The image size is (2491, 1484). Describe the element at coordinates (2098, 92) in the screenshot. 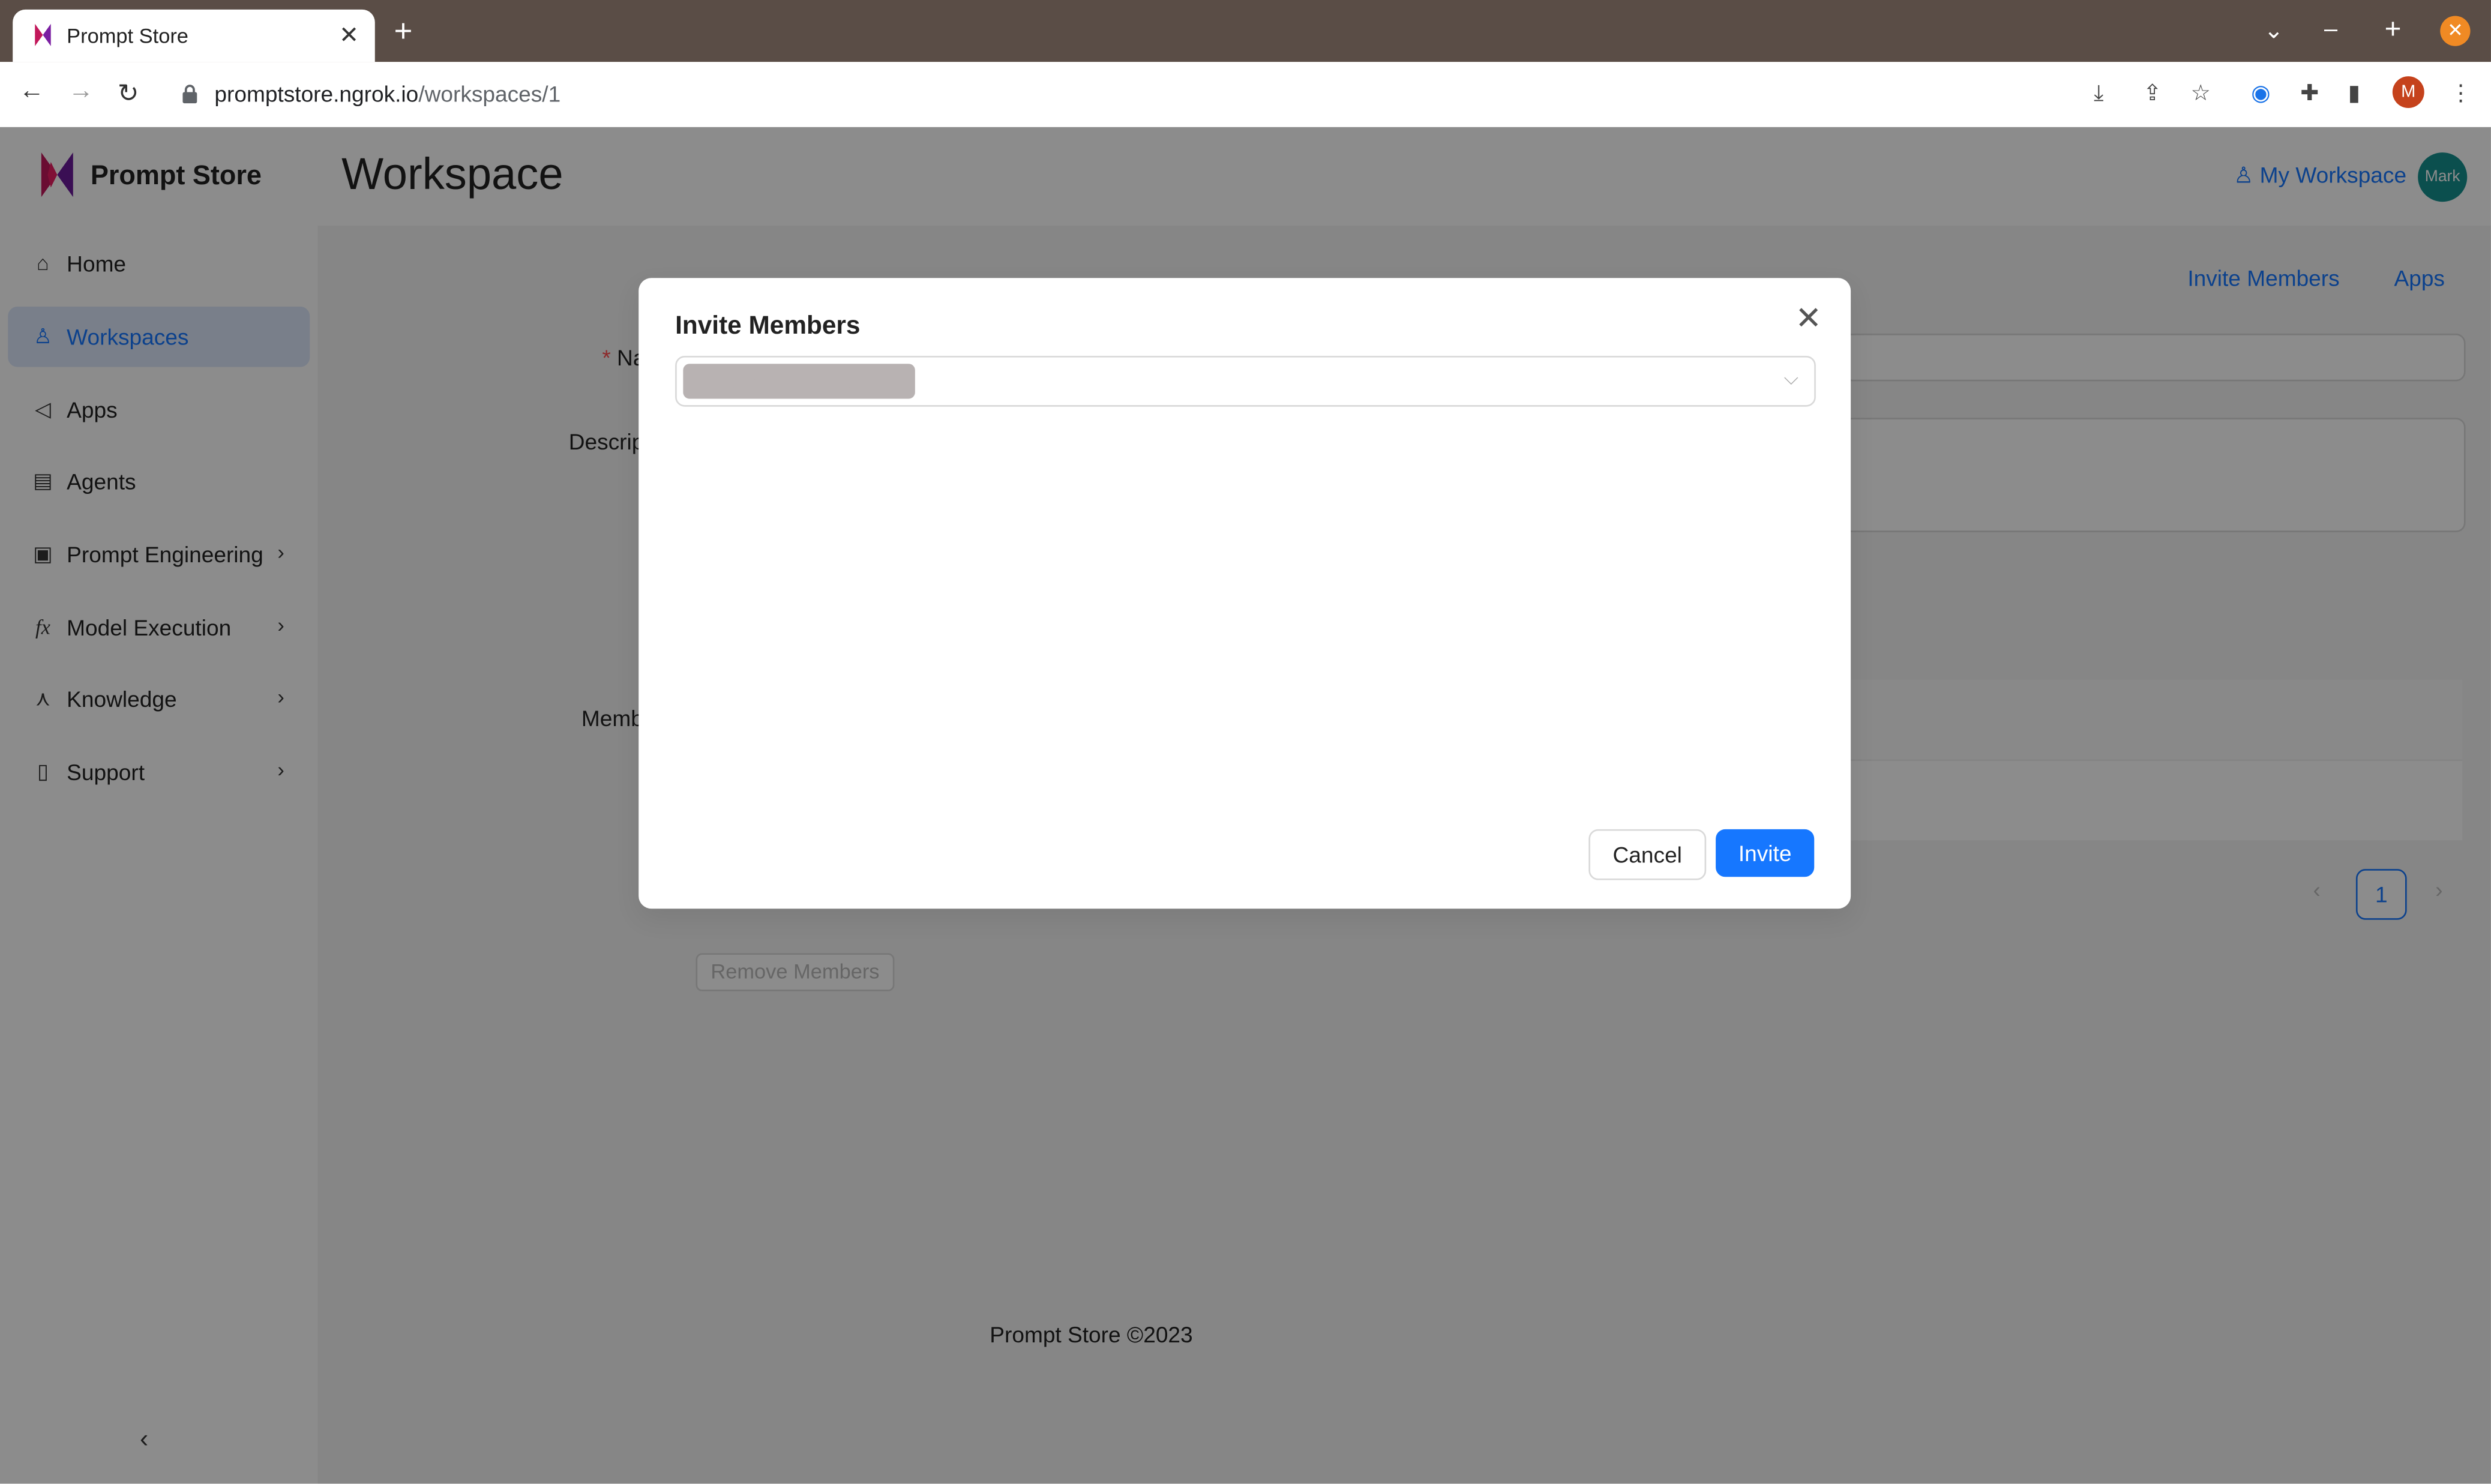

I see `install-icon: ⤓` at that location.